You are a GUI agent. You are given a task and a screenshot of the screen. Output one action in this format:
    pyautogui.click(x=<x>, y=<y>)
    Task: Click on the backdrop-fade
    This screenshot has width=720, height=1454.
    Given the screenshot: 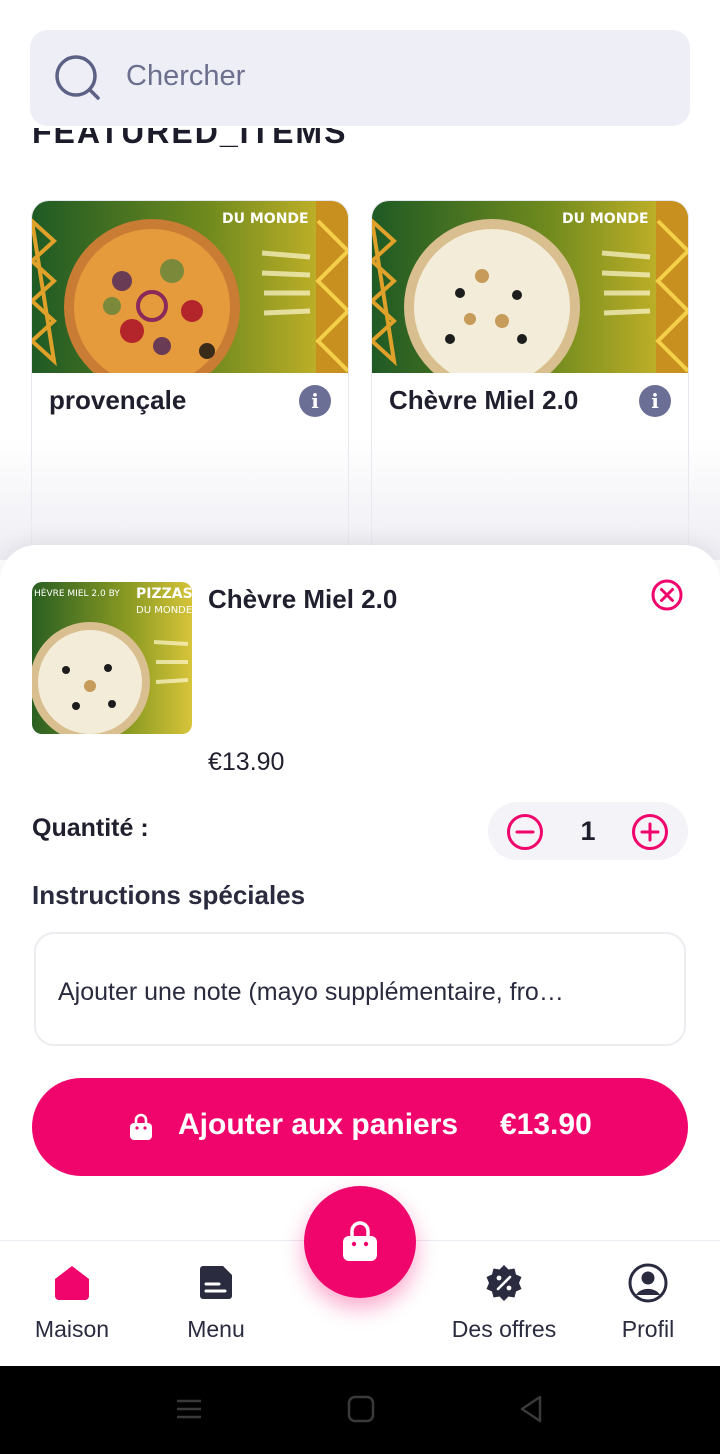 What is the action you would take?
    pyautogui.click(x=360, y=500)
    